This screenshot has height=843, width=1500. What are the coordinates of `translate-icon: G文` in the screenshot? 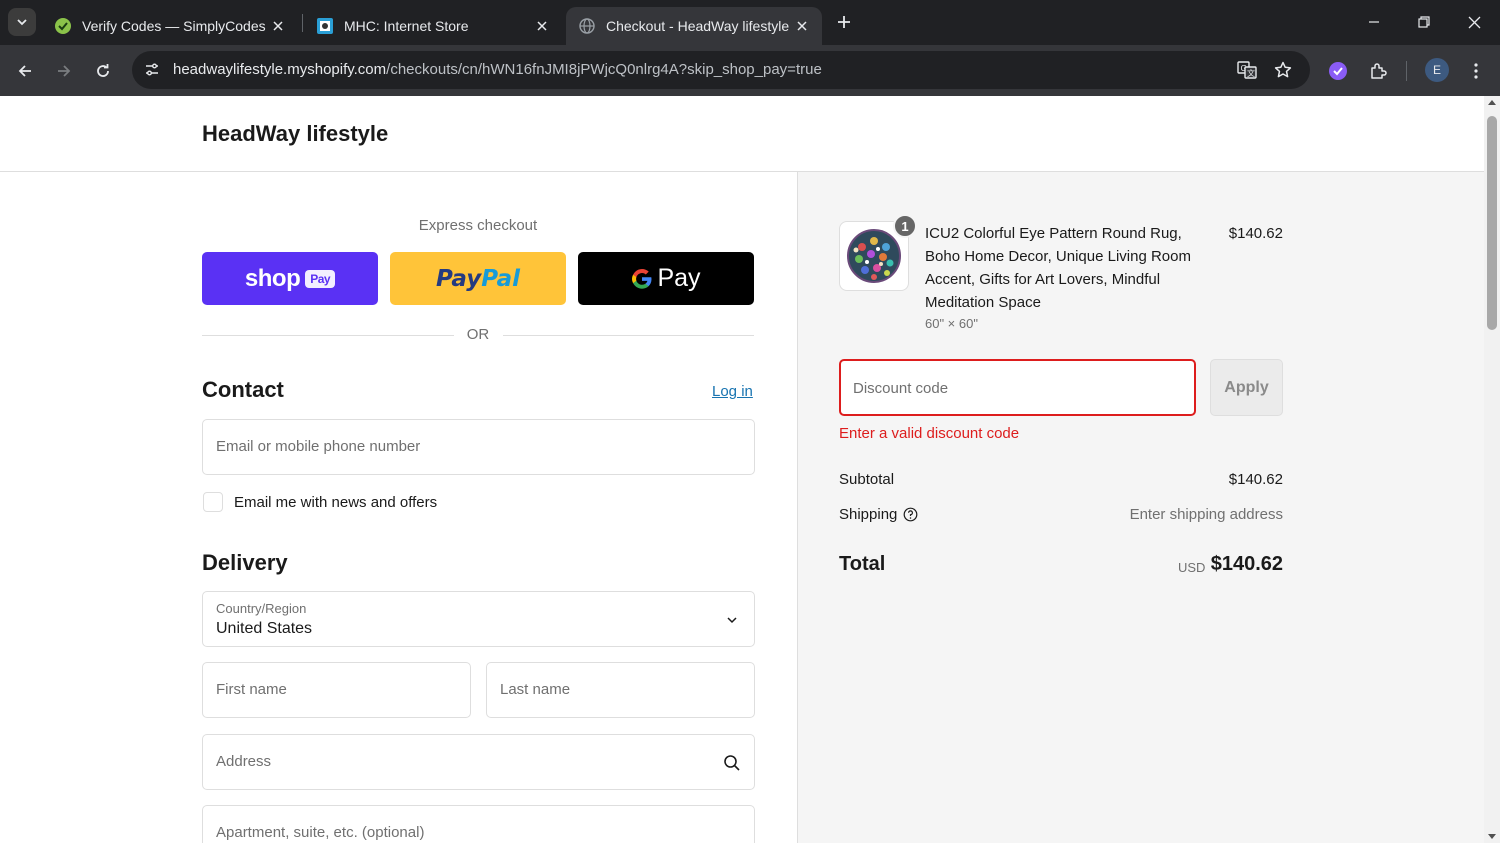 It's located at (1247, 70).